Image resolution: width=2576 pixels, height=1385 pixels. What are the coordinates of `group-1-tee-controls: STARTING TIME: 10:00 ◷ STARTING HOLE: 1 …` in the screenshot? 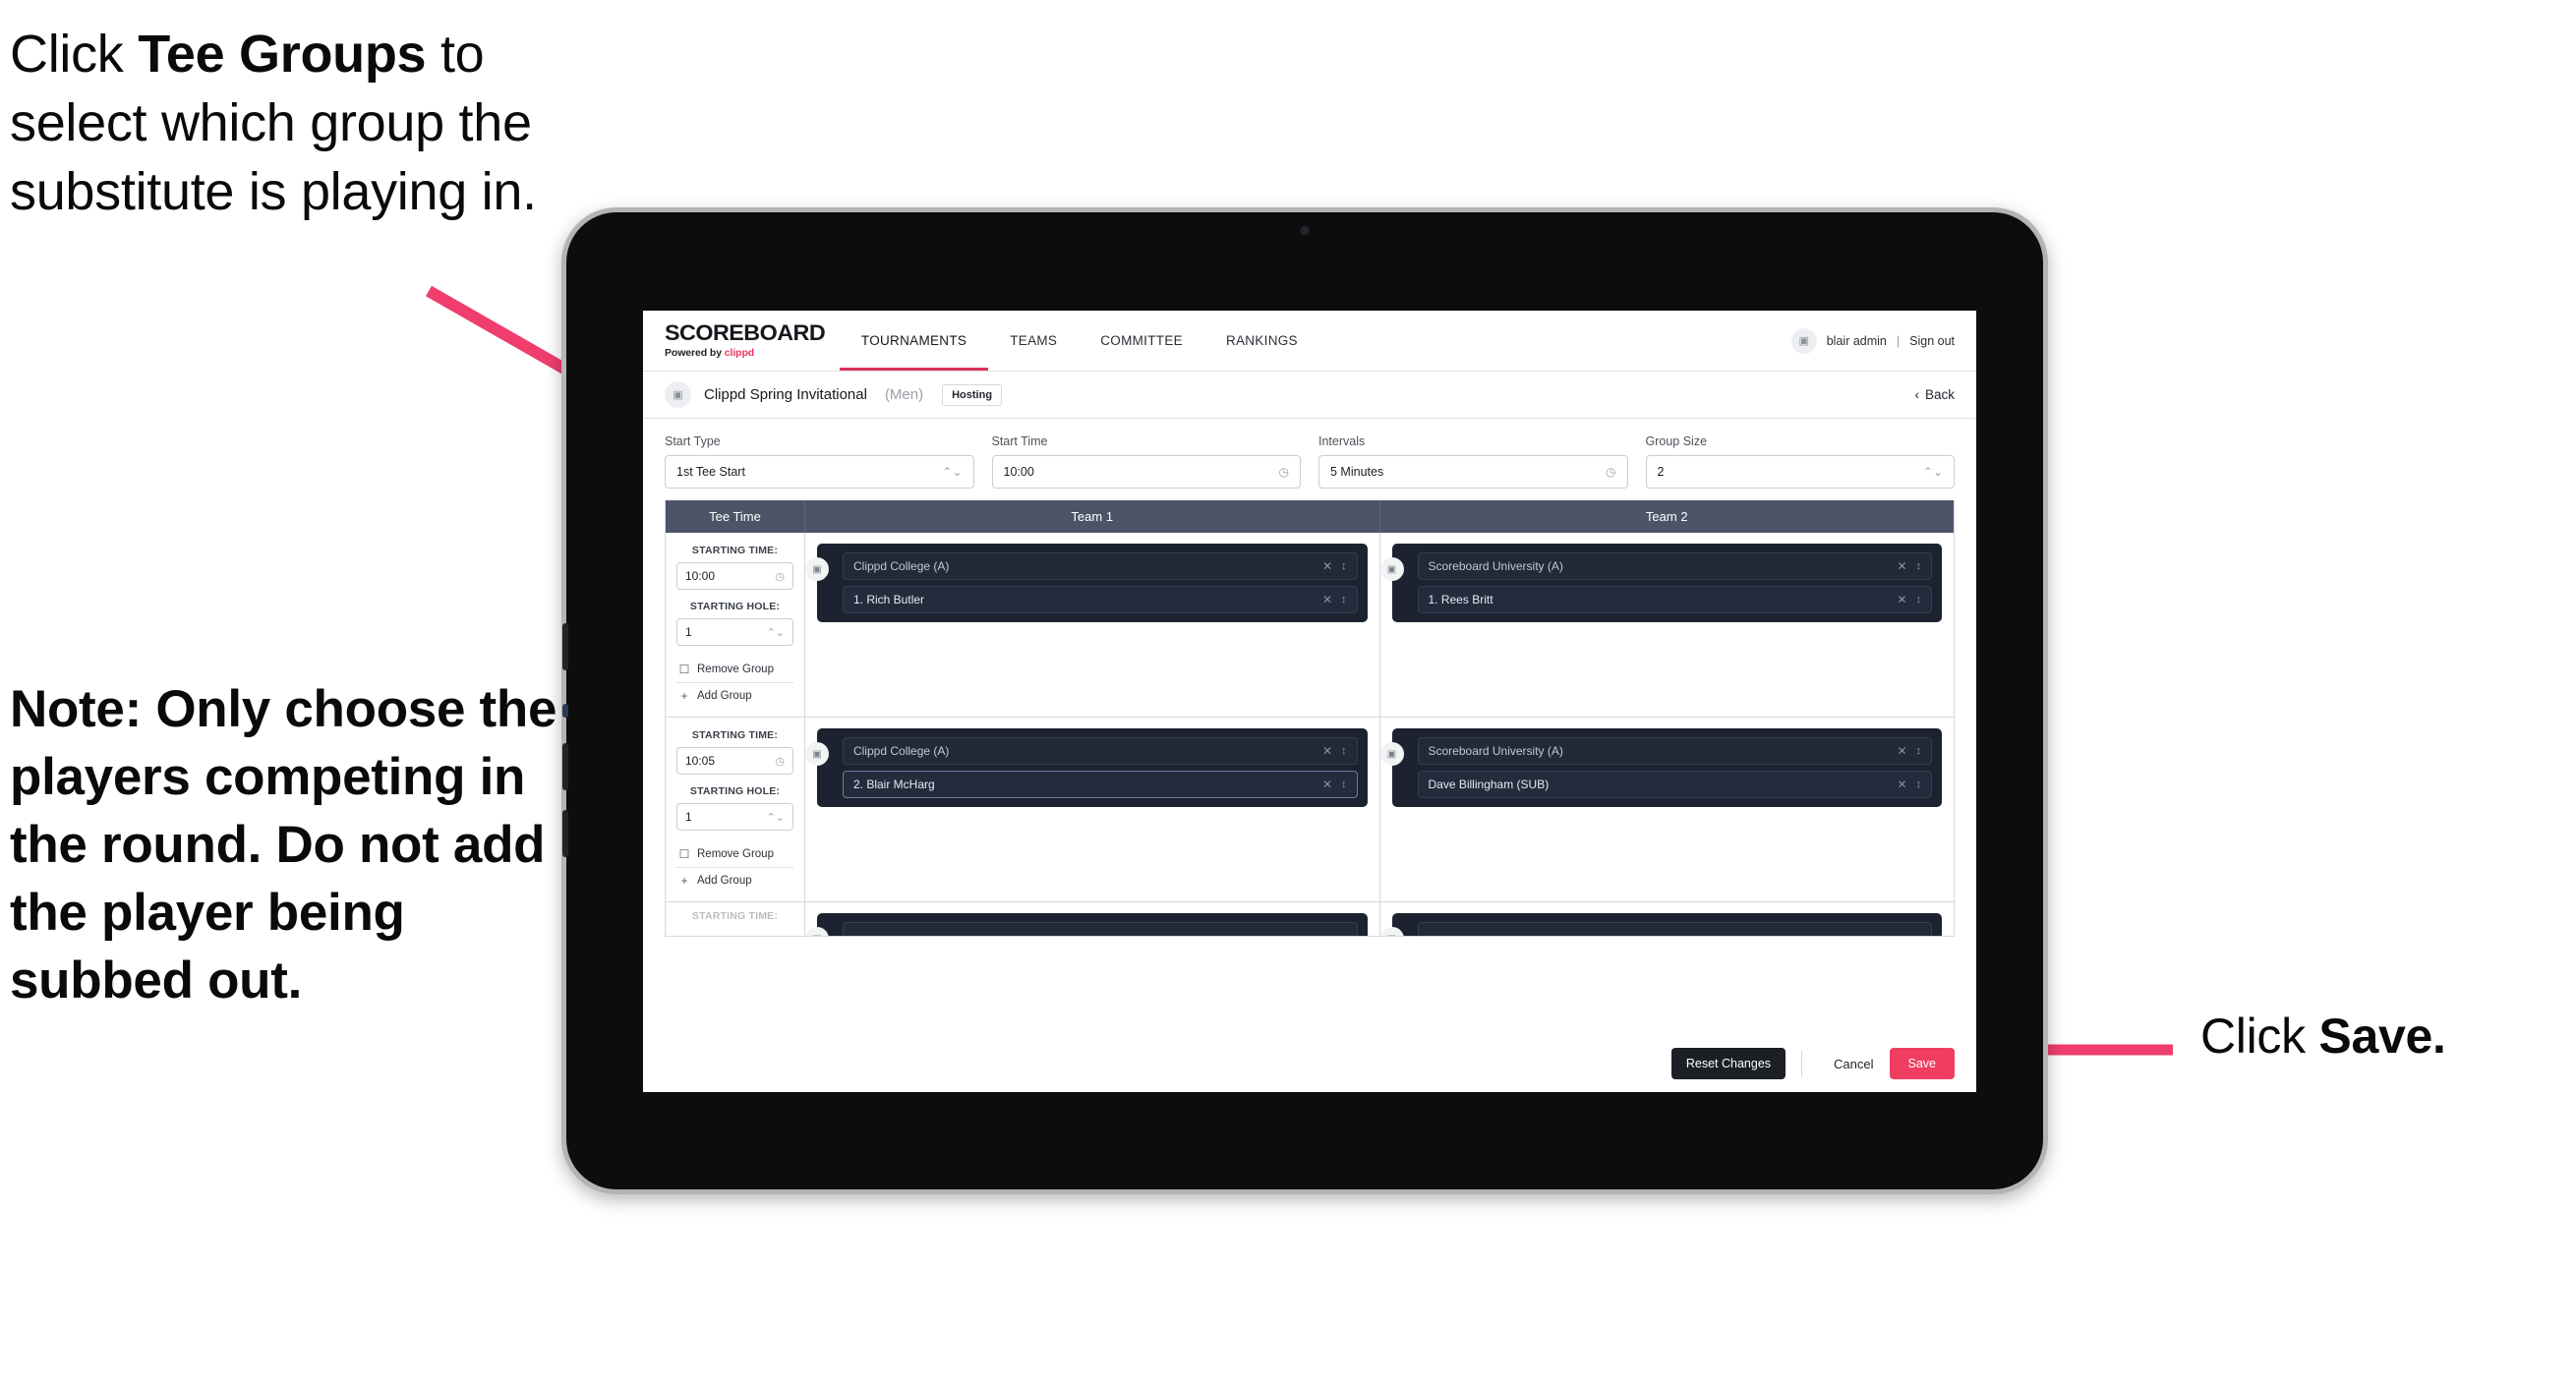 It's located at (735, 625).